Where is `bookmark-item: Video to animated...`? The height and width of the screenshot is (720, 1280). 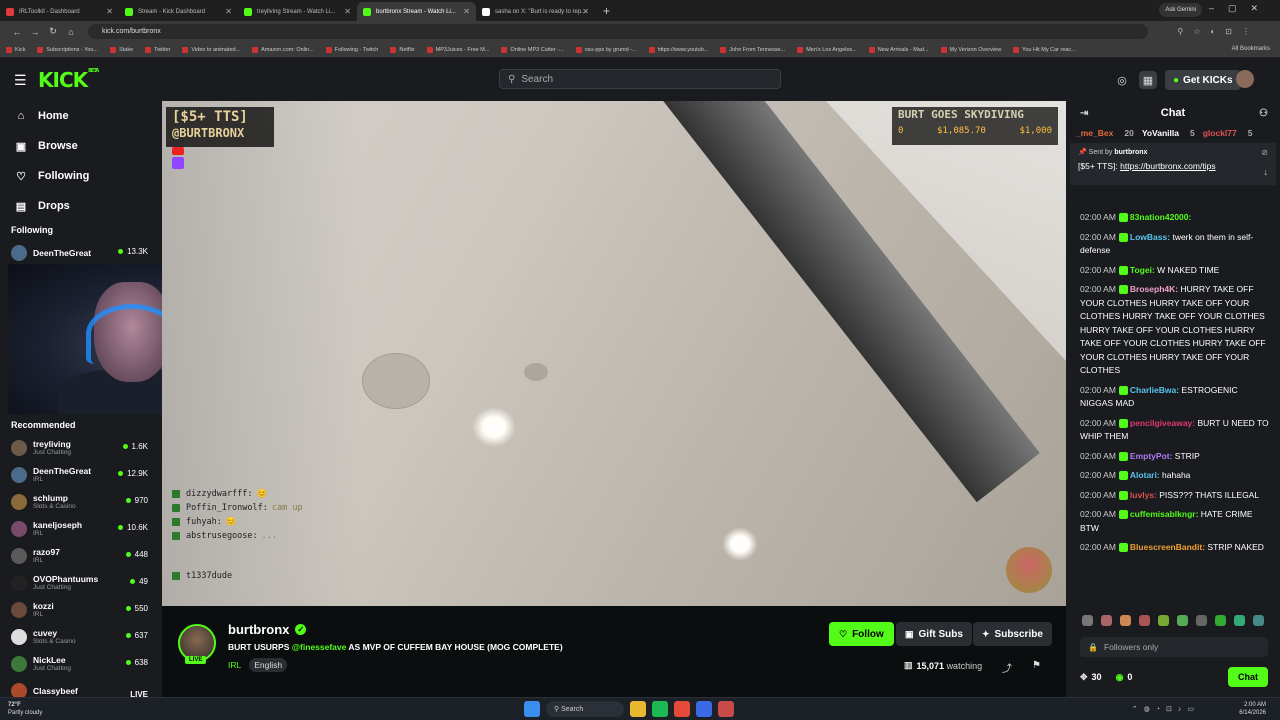
bookmark-item: Video to animated... is located at coordinates (211, 49).